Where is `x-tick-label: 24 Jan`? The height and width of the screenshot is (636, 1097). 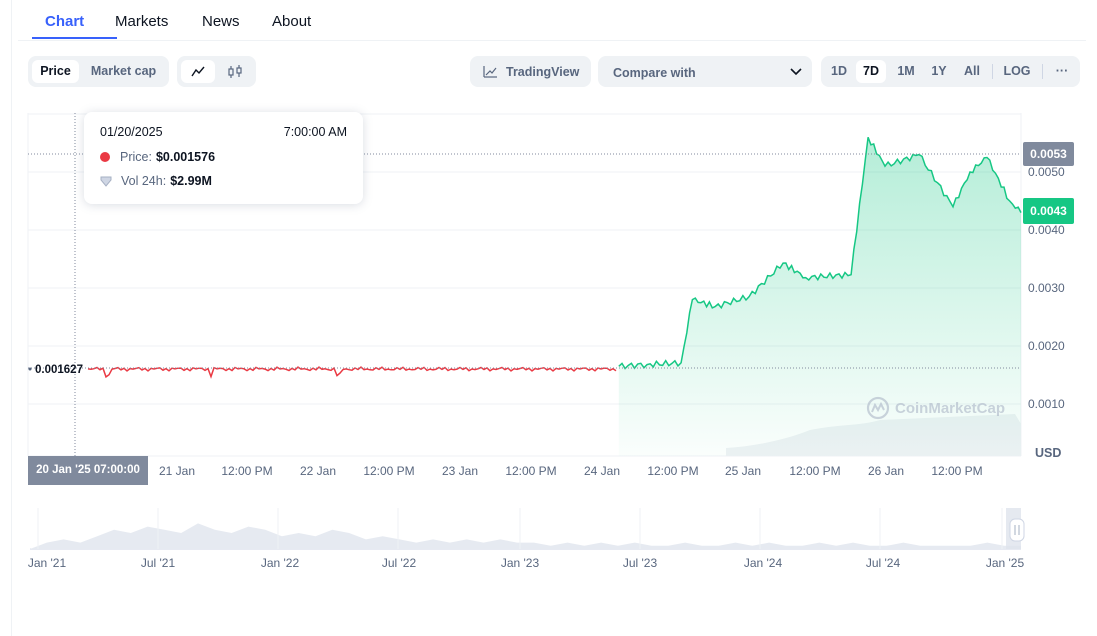
x-tick-label: 24 Jan is located at coordinates (602, 471).